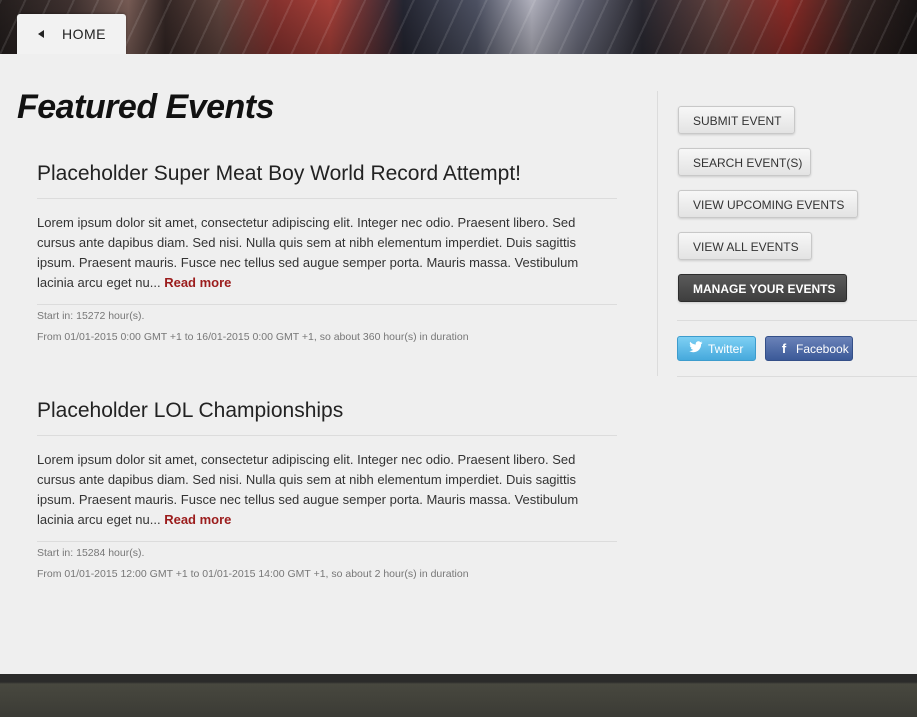 The image size is (917, 717). What do you see at coordinates (91, 553) in the screenshot?
I see `event-start-in: Start in: 15284 hour(s).` at bounding box center [91, 553].